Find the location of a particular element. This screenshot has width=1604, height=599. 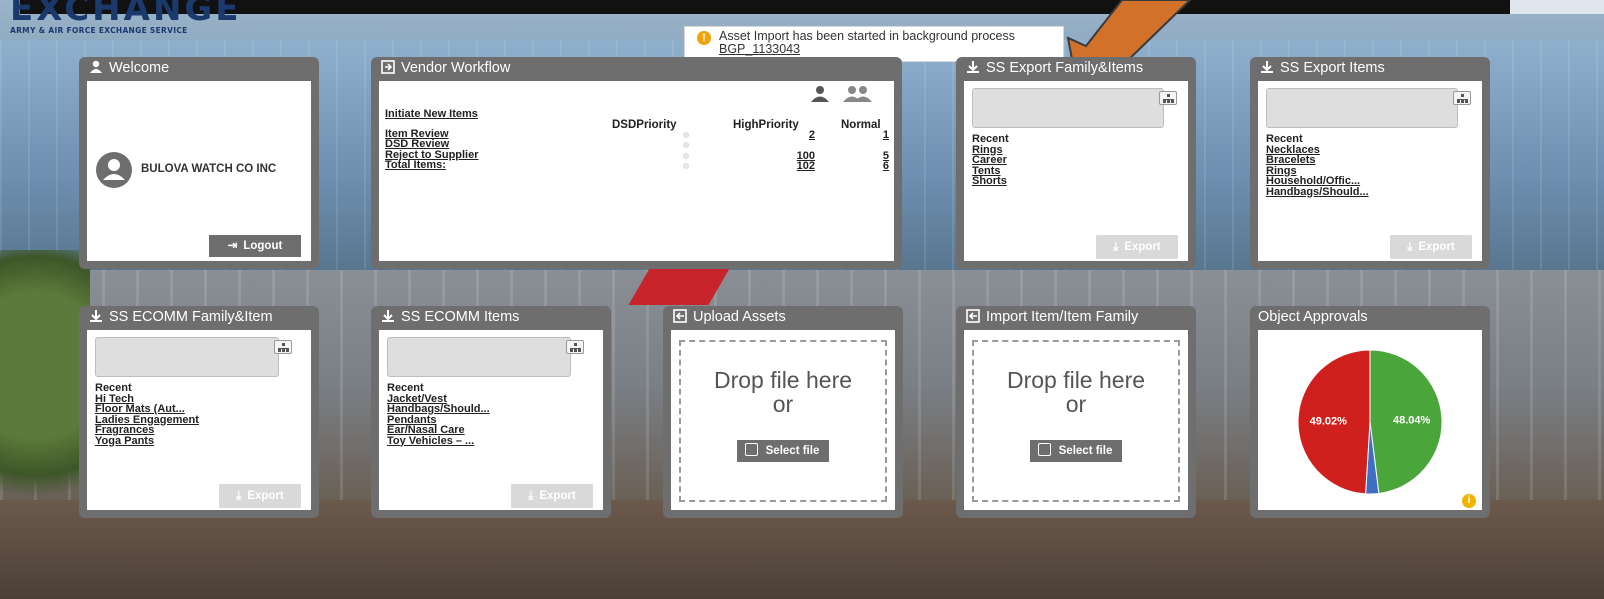

user-name: BULOVA WATCH CO INC is located at coordinates (209, 169).